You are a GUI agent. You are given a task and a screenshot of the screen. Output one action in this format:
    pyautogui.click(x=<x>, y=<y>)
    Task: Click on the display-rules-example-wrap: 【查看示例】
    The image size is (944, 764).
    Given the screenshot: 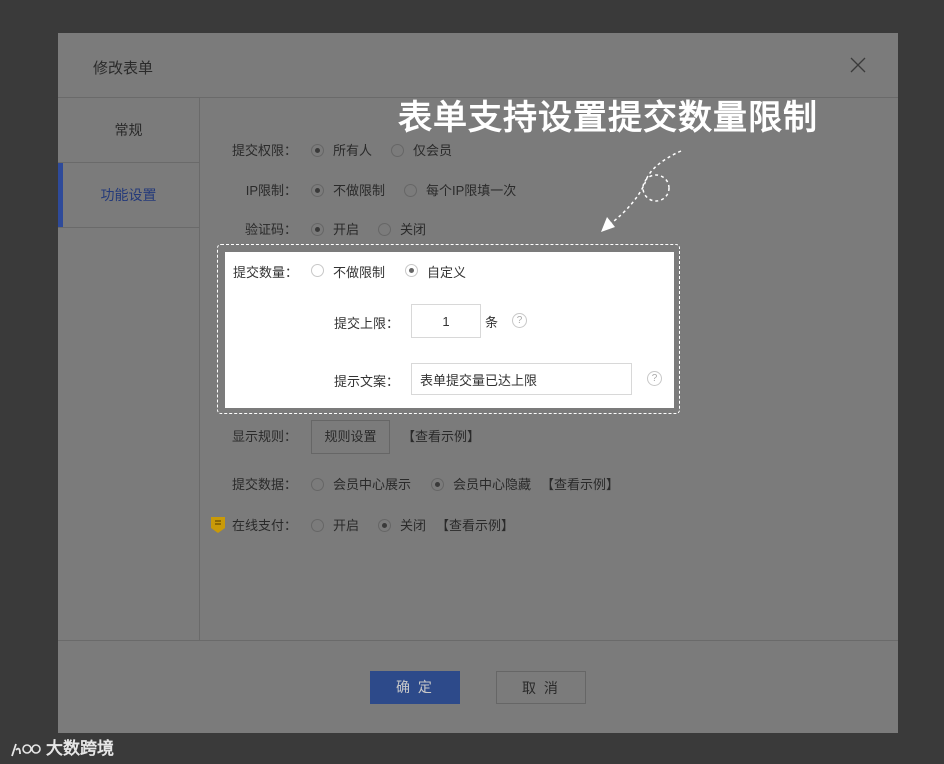 What is the action you would take?
    pyautogui.click(x=447, y=437)
    